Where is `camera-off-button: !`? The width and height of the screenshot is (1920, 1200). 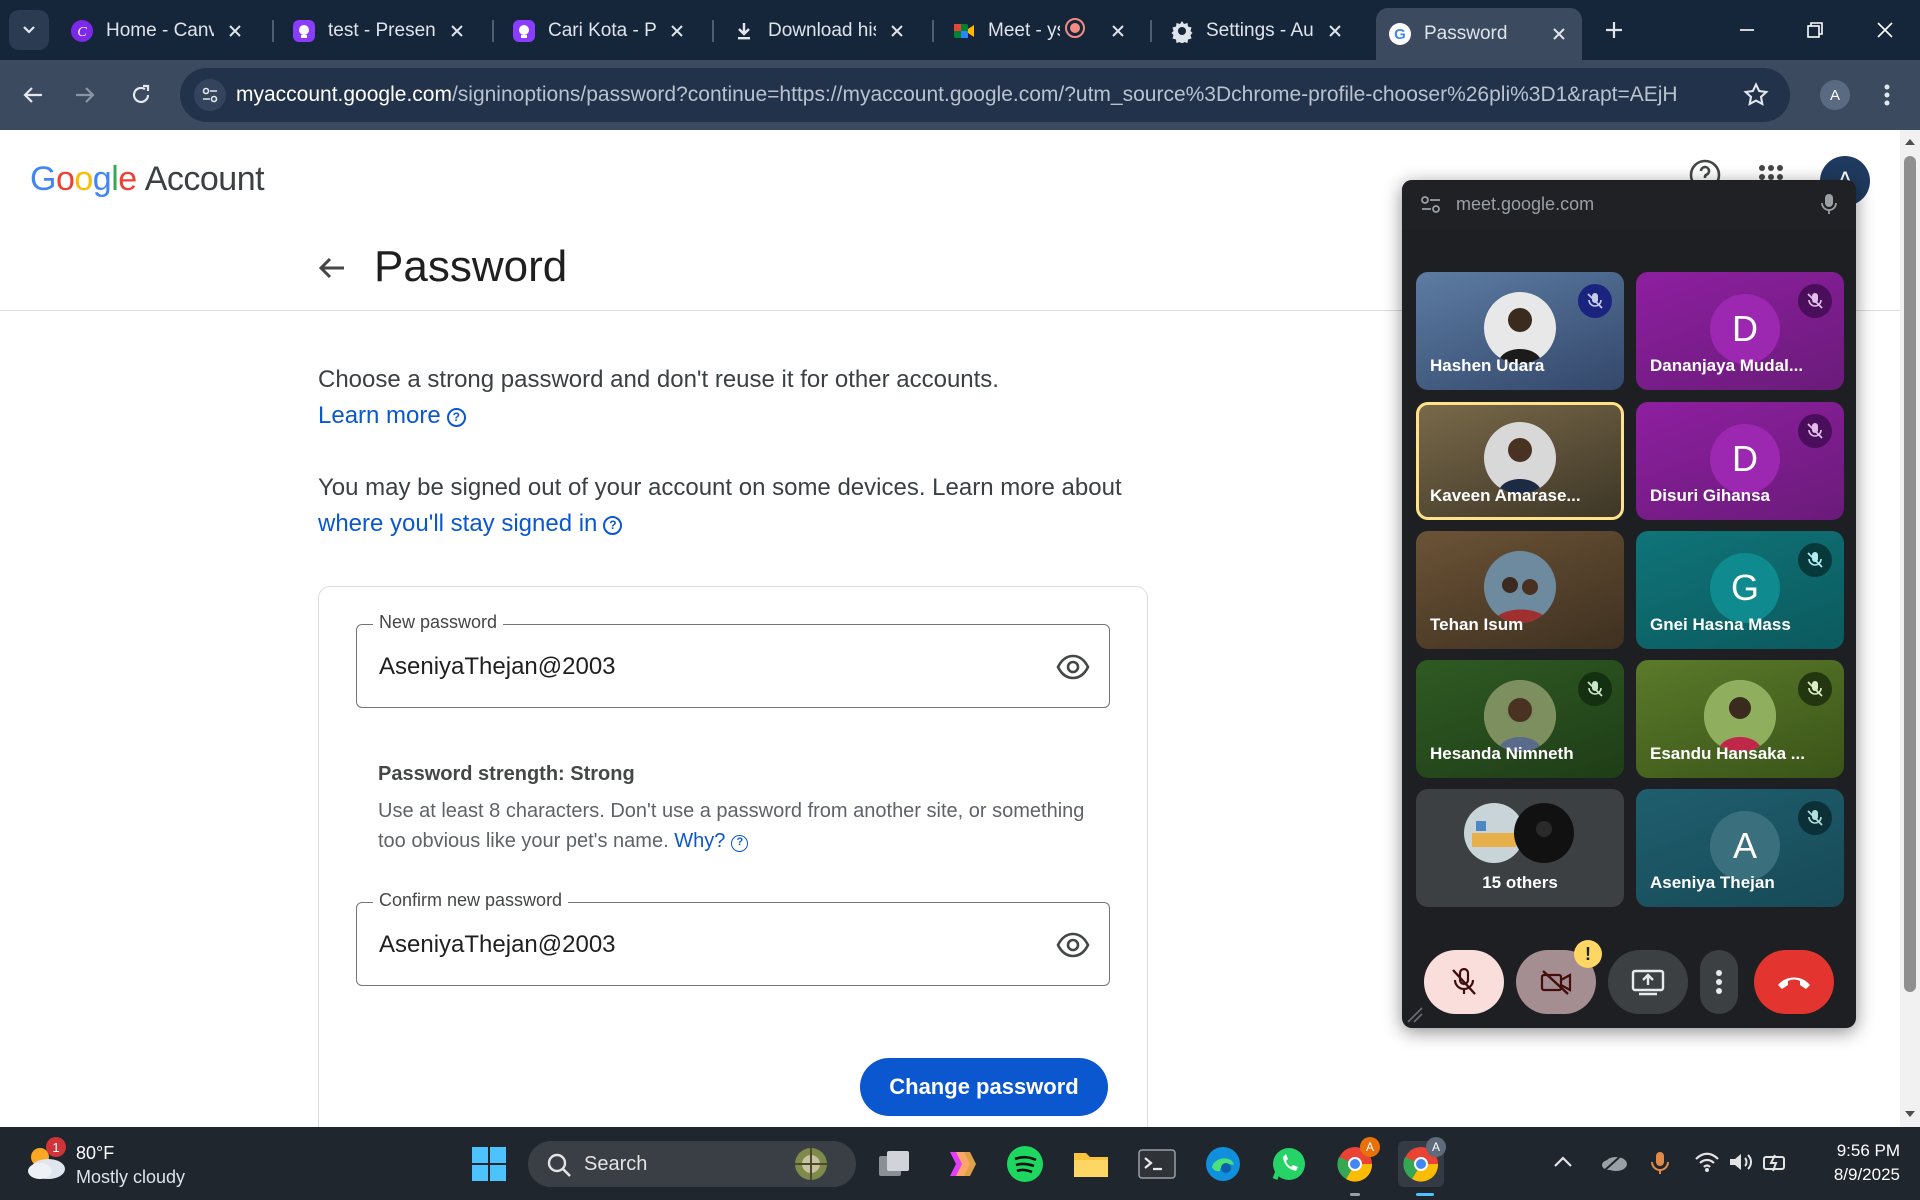
camera-off-button: ! is located at coordinates (1559, 977).